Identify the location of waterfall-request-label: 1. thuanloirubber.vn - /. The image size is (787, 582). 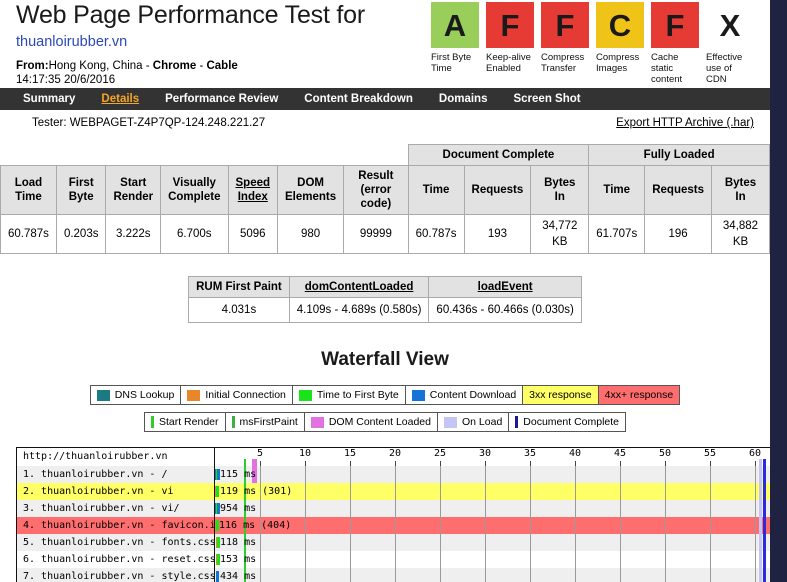
(116, 474).